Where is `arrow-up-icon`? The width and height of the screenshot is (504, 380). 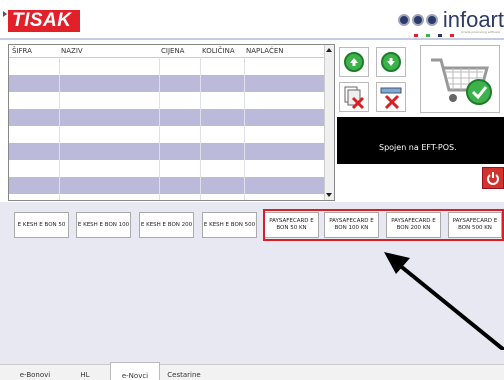 arrow-up-icon is located at coordinates (354, 62).